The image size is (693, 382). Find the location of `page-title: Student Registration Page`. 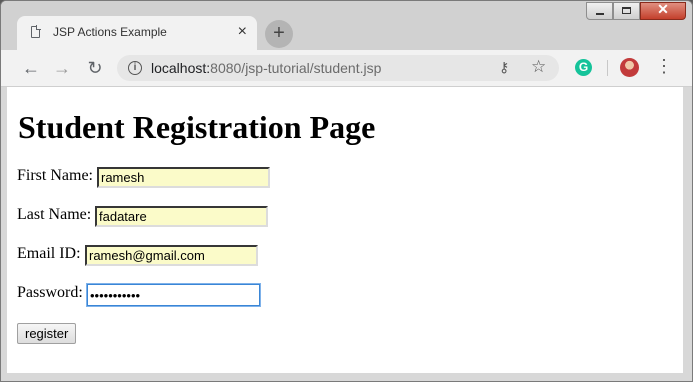

page-title: Student Registration Page is located at coordinates (197, 127).